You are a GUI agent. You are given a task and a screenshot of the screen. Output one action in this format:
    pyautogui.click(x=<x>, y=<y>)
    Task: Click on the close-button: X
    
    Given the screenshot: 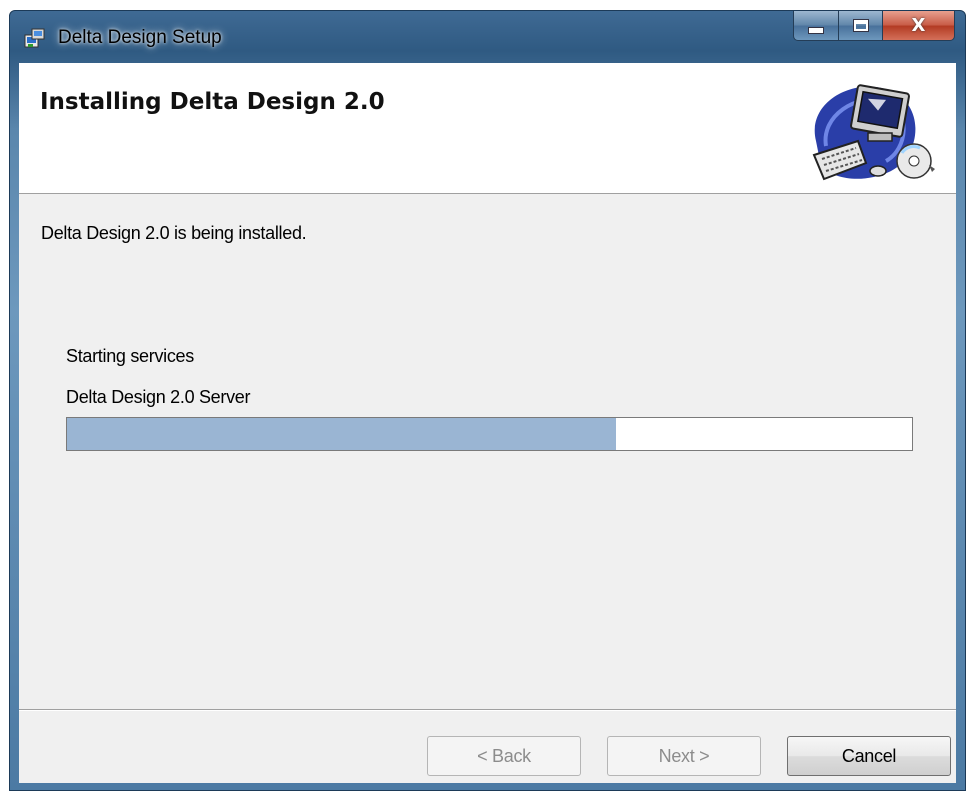 What is the action you would take?
    pyautogui.click(x=919, y=26)
    